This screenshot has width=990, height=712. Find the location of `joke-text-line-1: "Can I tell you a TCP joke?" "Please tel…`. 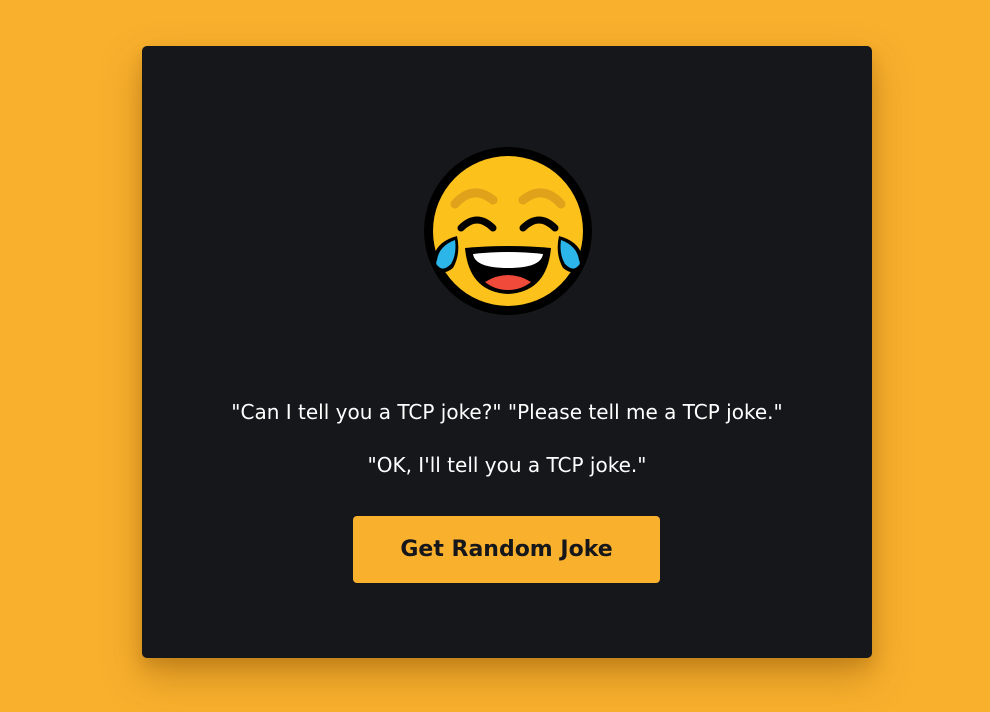

joke-text-line-1: "Can I tell you a TCP joke?" "Please tel… is located at coordinates (507, 412).